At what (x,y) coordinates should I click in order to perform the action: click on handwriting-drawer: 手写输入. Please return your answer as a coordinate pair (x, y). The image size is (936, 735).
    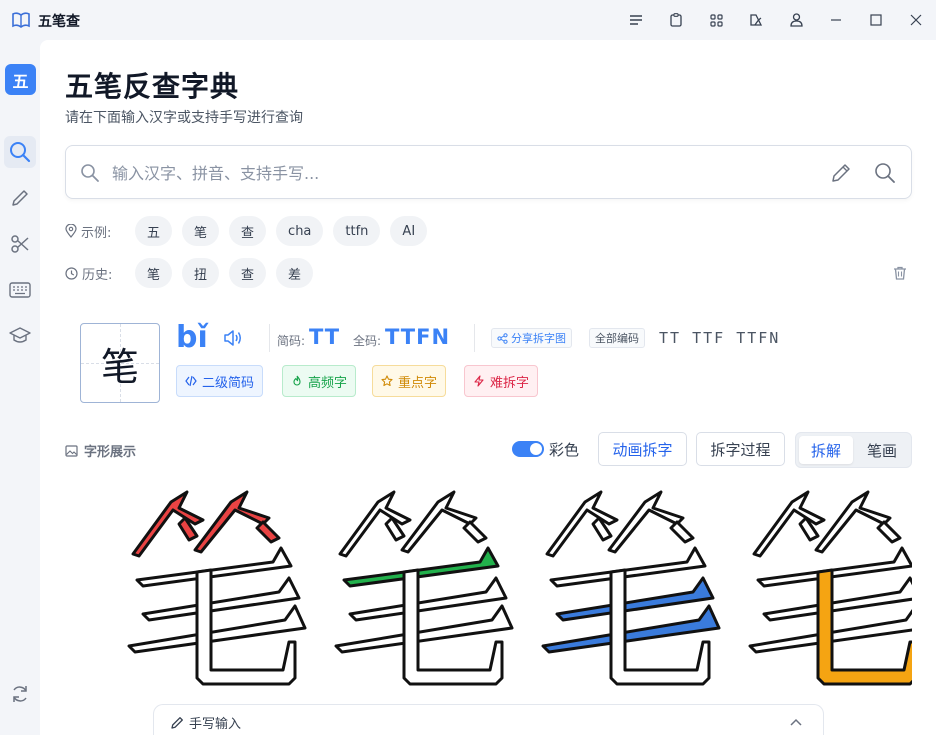
    Looking at the image, I should click on (488, 719).